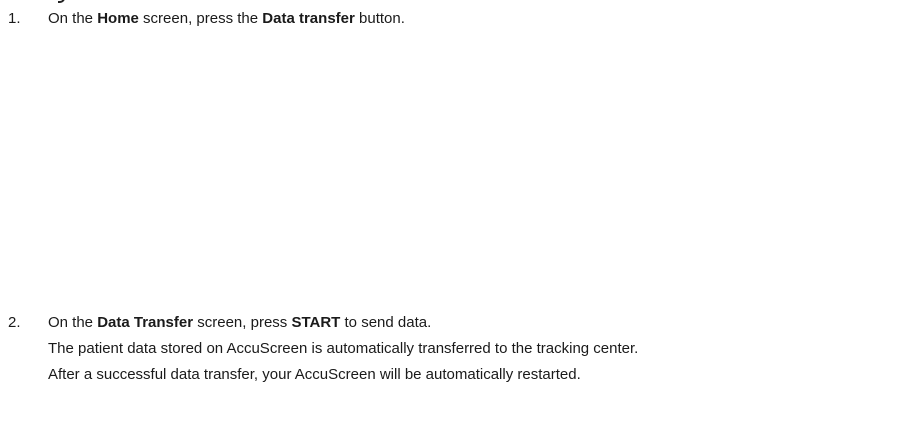 The height and width of the screenshot is (422, 898). I want to click on screen-name-home: Home, so click(118, 18).